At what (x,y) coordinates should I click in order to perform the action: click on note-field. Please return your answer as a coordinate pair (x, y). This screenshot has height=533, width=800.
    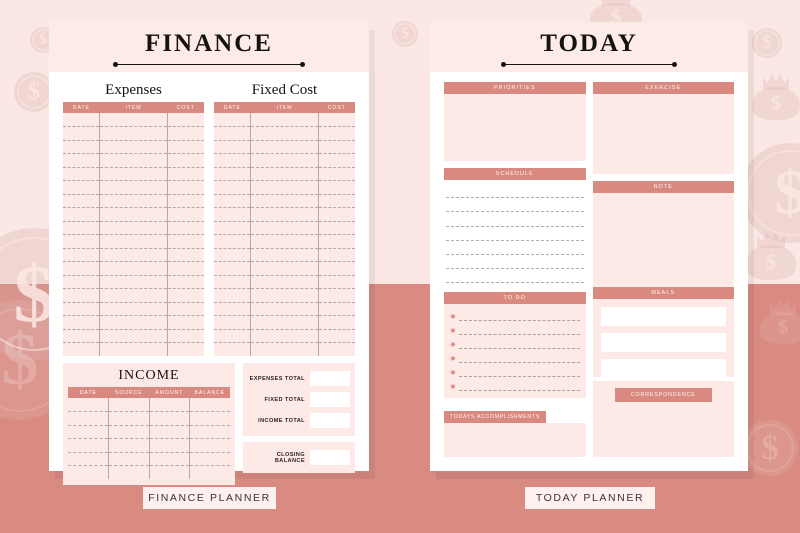
    Looking at the image, I should click on (663, 239).